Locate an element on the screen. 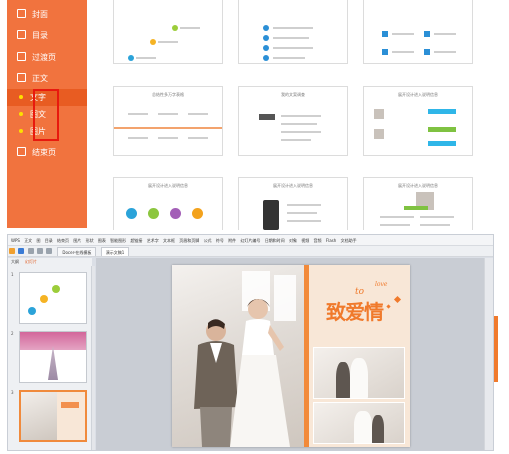 The width and height of the screenshot is (509, 454). menu-item: 附件 is located at coordinates (232, 240).